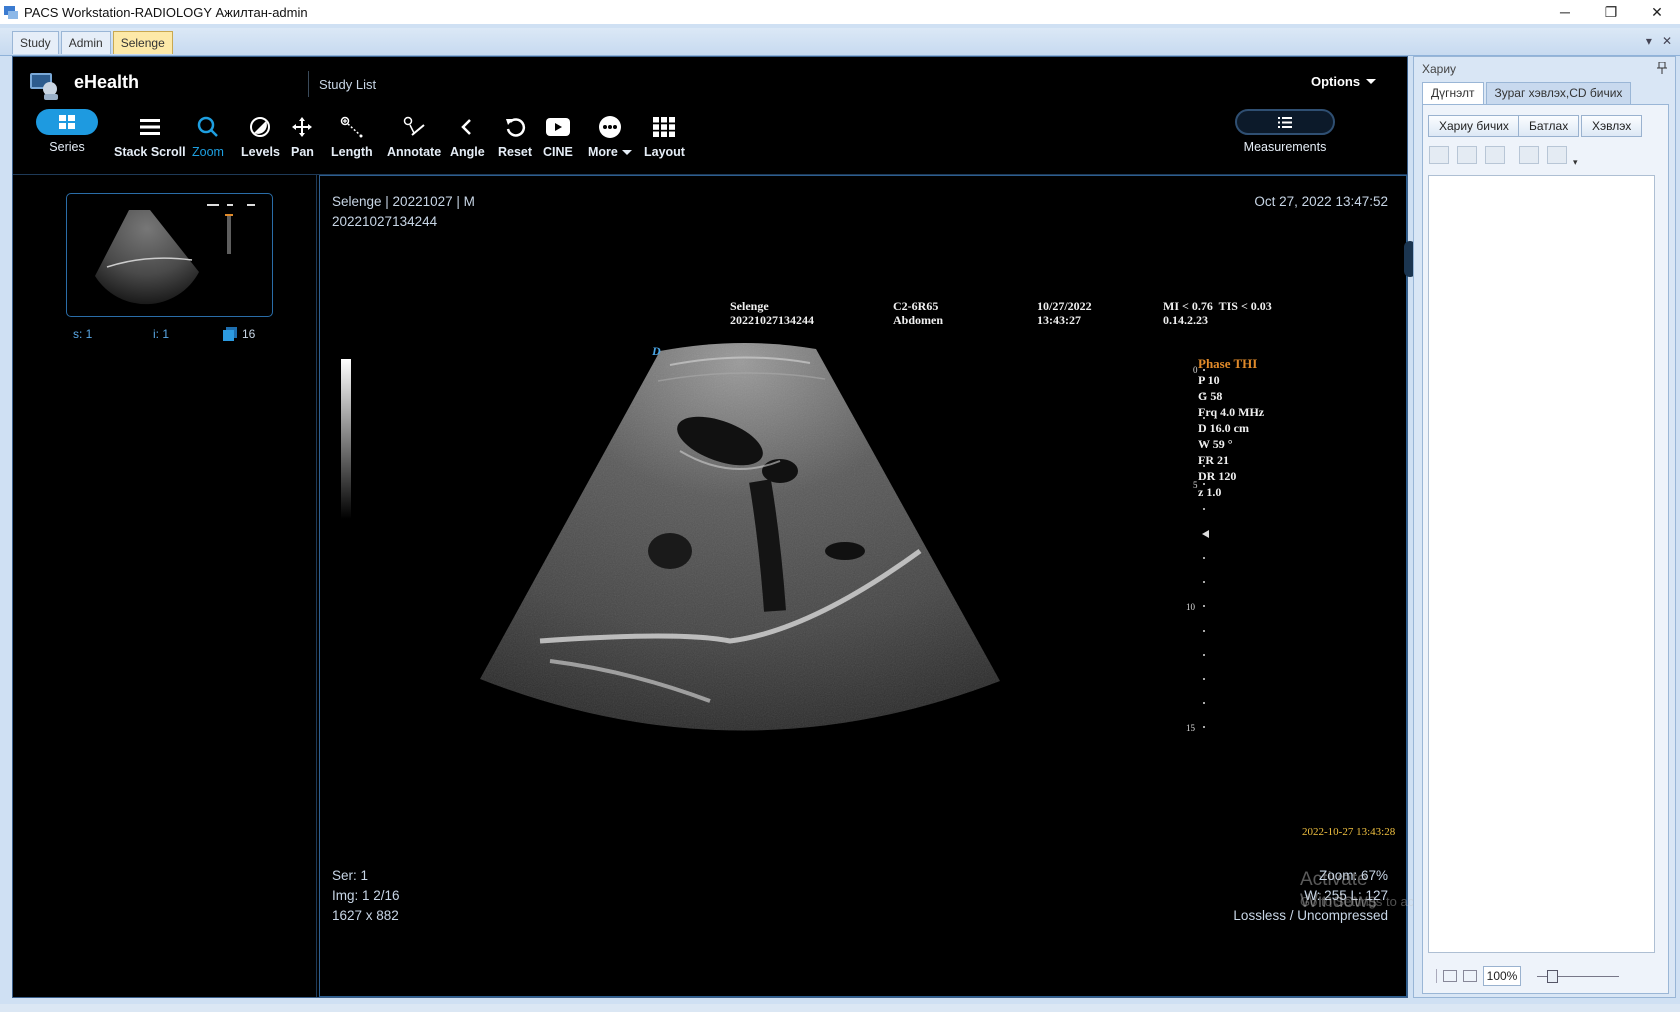  I want to click on tool-series: Series, so click(67, 131).